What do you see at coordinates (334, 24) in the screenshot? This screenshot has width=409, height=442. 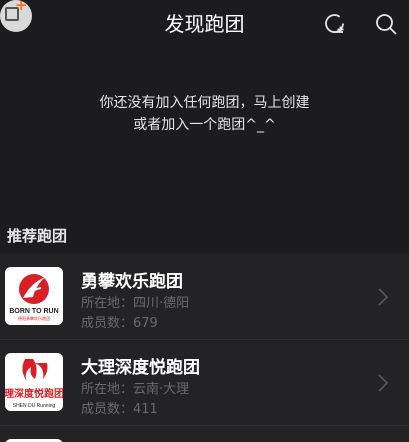 I see `add-comment-icon` at bounding box center [334, 24].